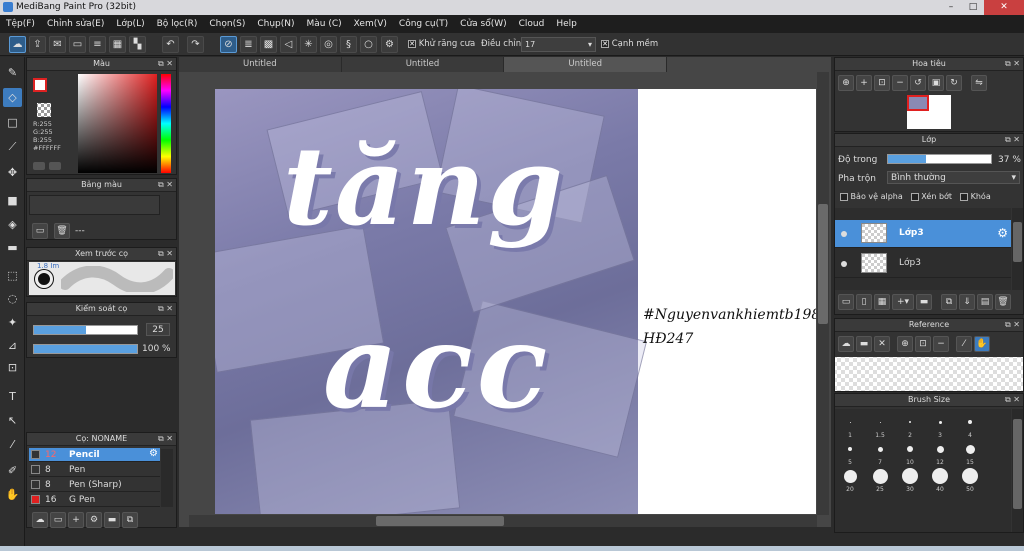  Describe the element at coordinates (566, 24) in the screenshot. I see `menu-help: Help` at that location.